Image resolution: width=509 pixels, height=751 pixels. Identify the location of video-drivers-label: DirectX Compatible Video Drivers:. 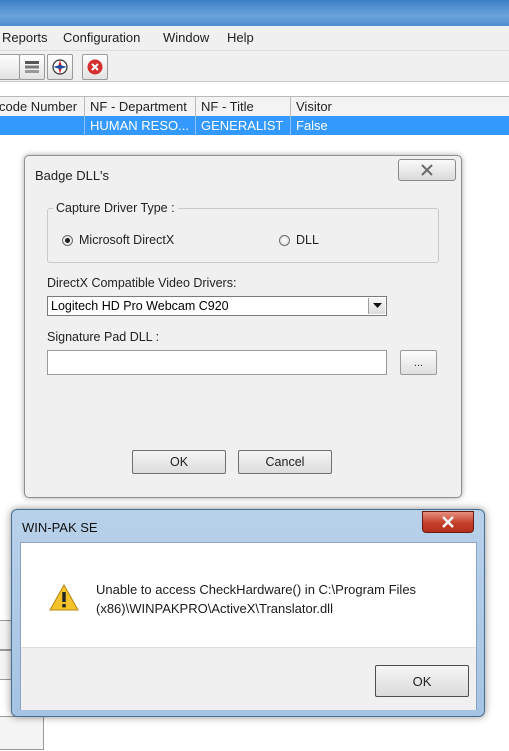
(142, 283).